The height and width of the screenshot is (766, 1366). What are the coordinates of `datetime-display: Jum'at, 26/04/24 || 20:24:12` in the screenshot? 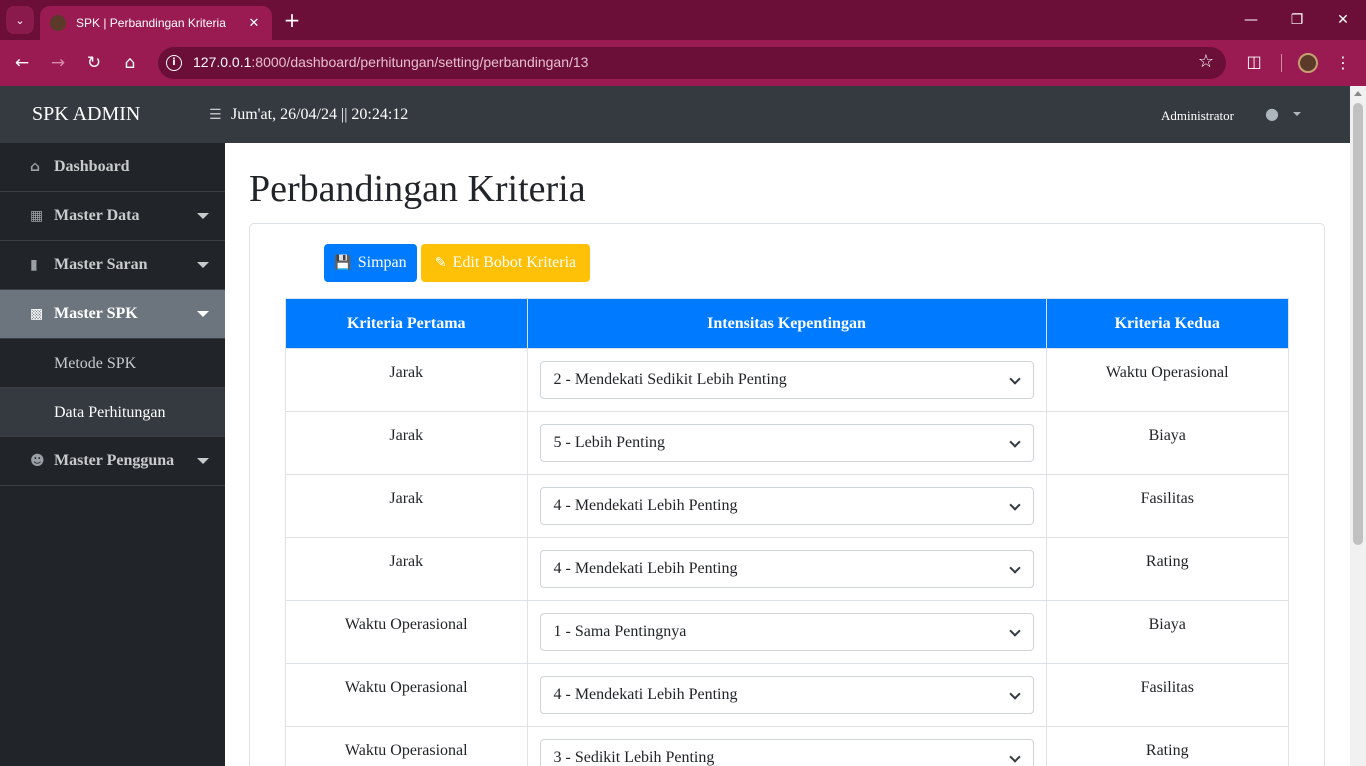 It's located at (320, 114).